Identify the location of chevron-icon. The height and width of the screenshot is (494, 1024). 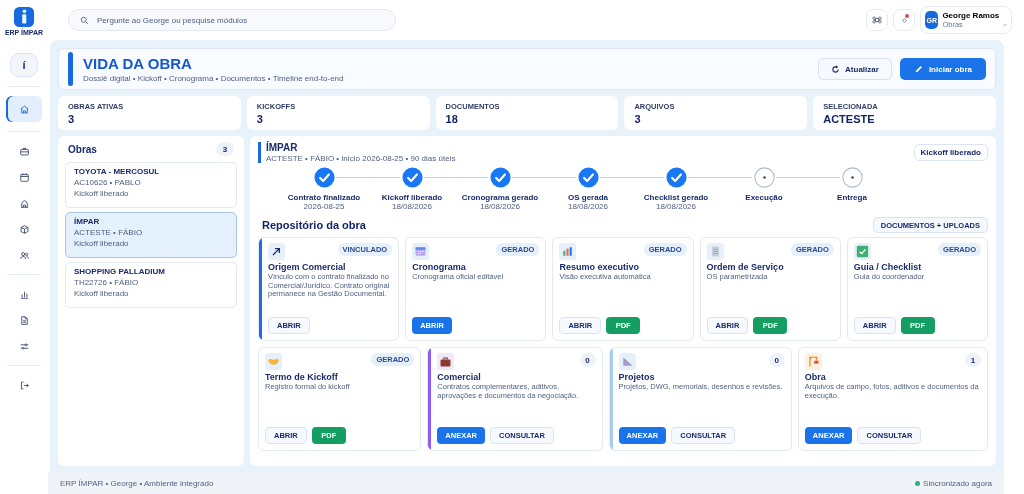
(1005, 25).